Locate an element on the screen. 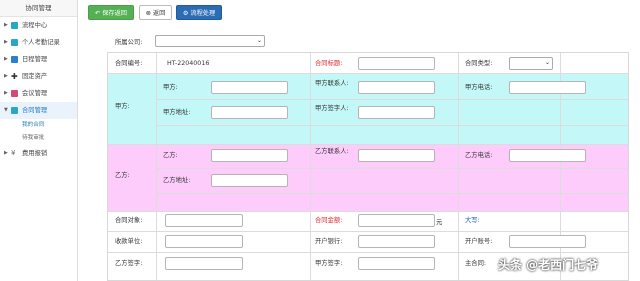  party-a-sign2-label: 甲方签字: is located at coordinates (329, 263).